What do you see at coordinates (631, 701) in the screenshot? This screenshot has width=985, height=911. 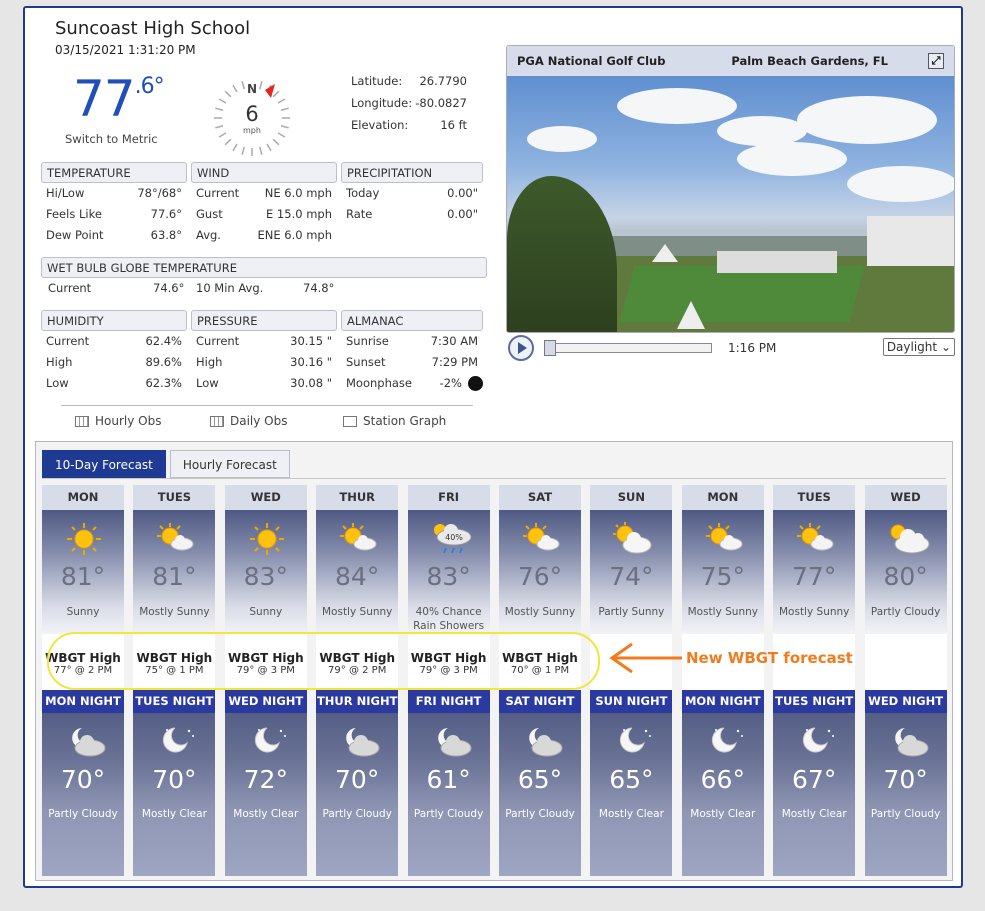 I see `night-name: SUN NIGHT` at bounding box center [631, 701].